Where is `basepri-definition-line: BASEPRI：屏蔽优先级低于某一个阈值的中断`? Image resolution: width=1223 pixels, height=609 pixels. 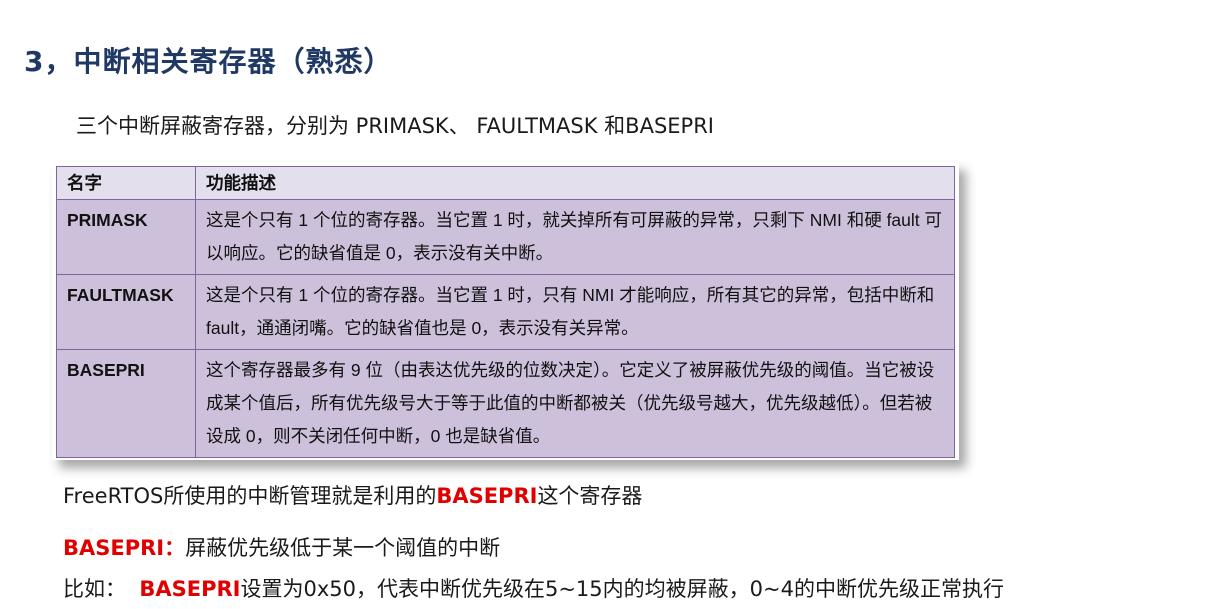 basepri-definition-line: BASEPRI：屏蔽优先级低于某一个阈值的中断 is located at coordinates (281, 547).